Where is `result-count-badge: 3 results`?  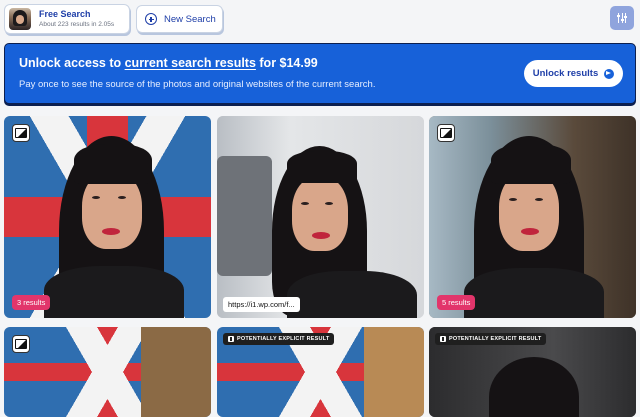
result-count-badge: 3 results is located at coordinates (31, 302).